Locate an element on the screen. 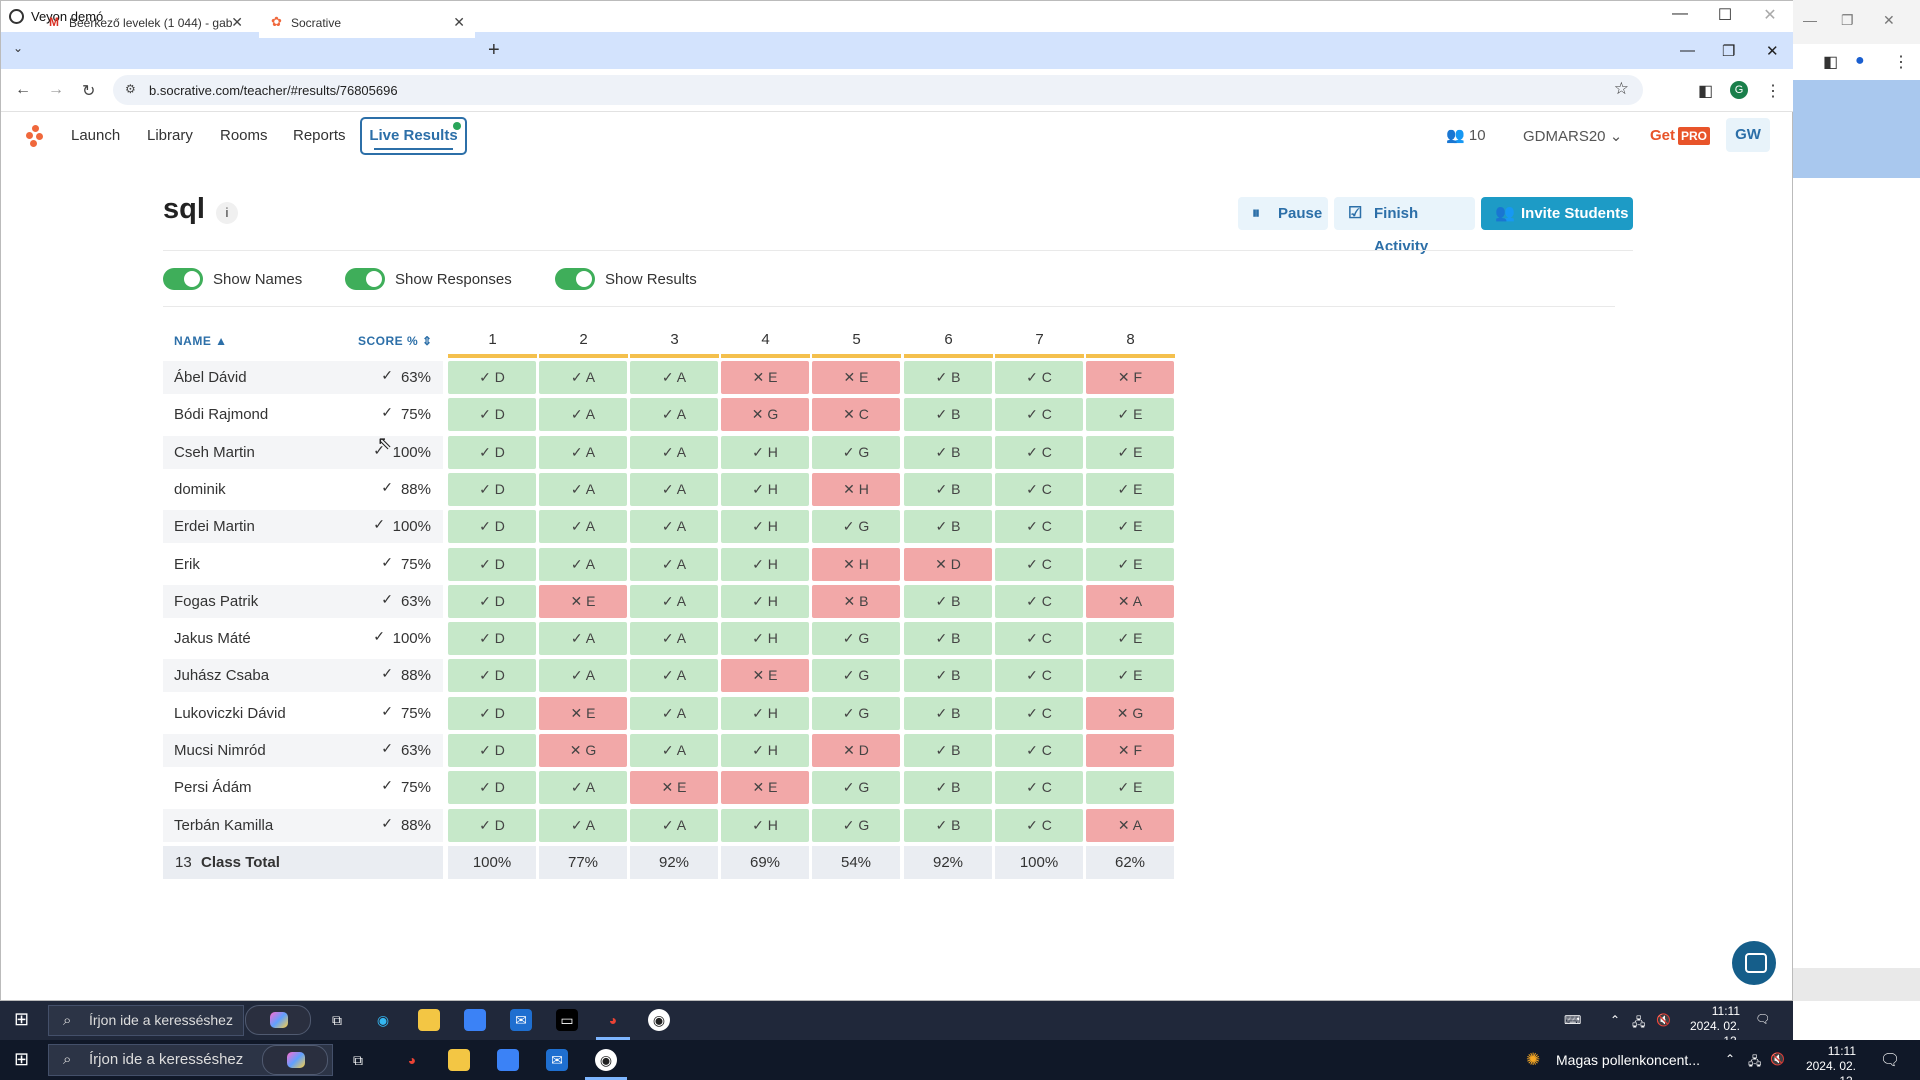 This screenshot has width=1920, height=1080. get-pro-link: Get PRO is located at coordinates (1680, 136).